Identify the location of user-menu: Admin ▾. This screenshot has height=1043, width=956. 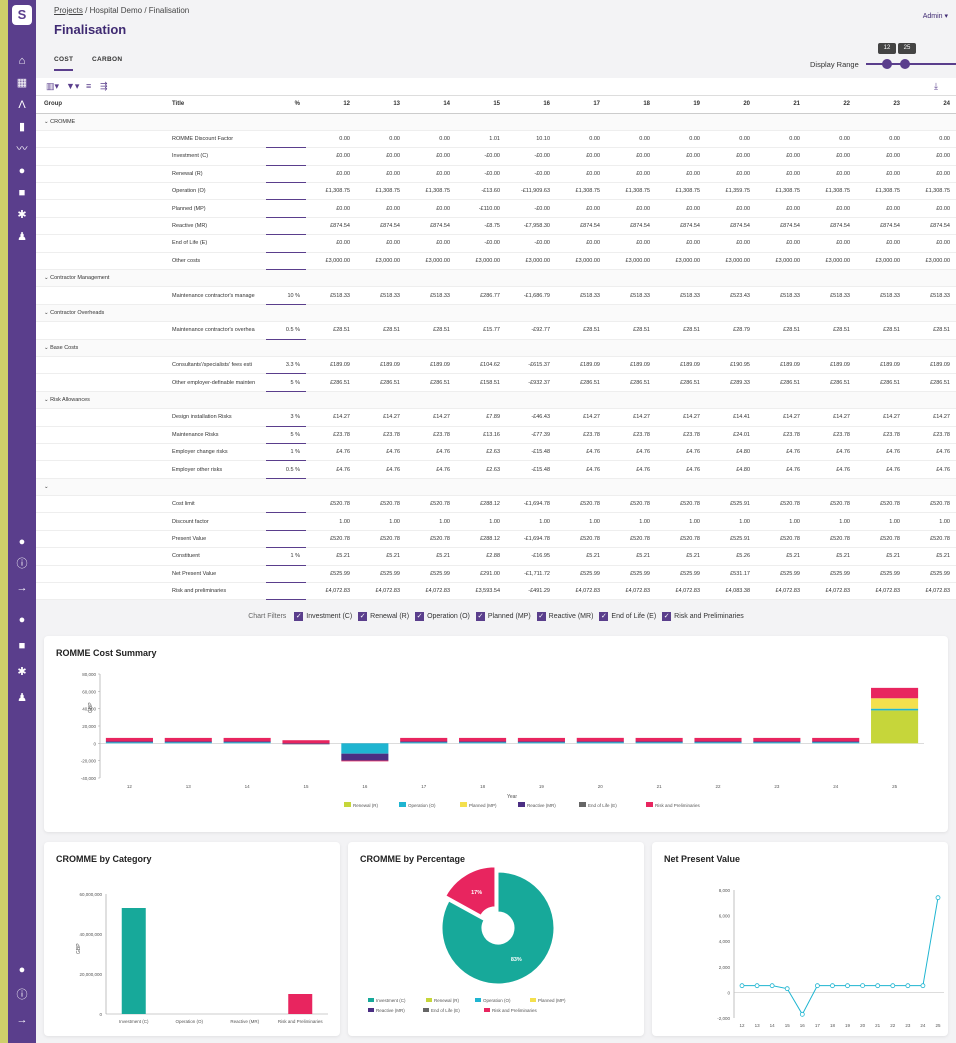
(935, 16).